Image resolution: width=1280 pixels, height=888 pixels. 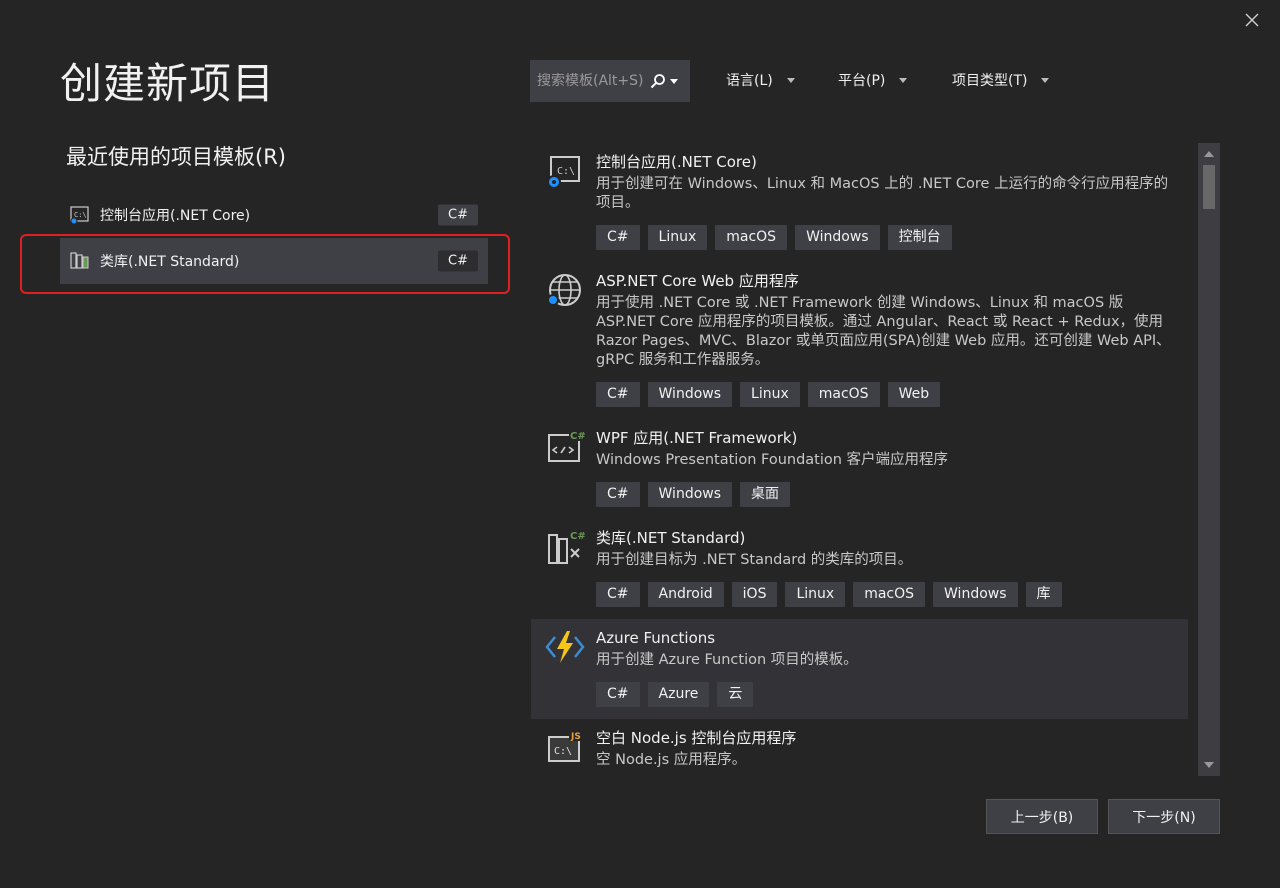 I want to click on template-description: 用于创建 Azure Function 项目的模板。, so click(x=727, y=660).